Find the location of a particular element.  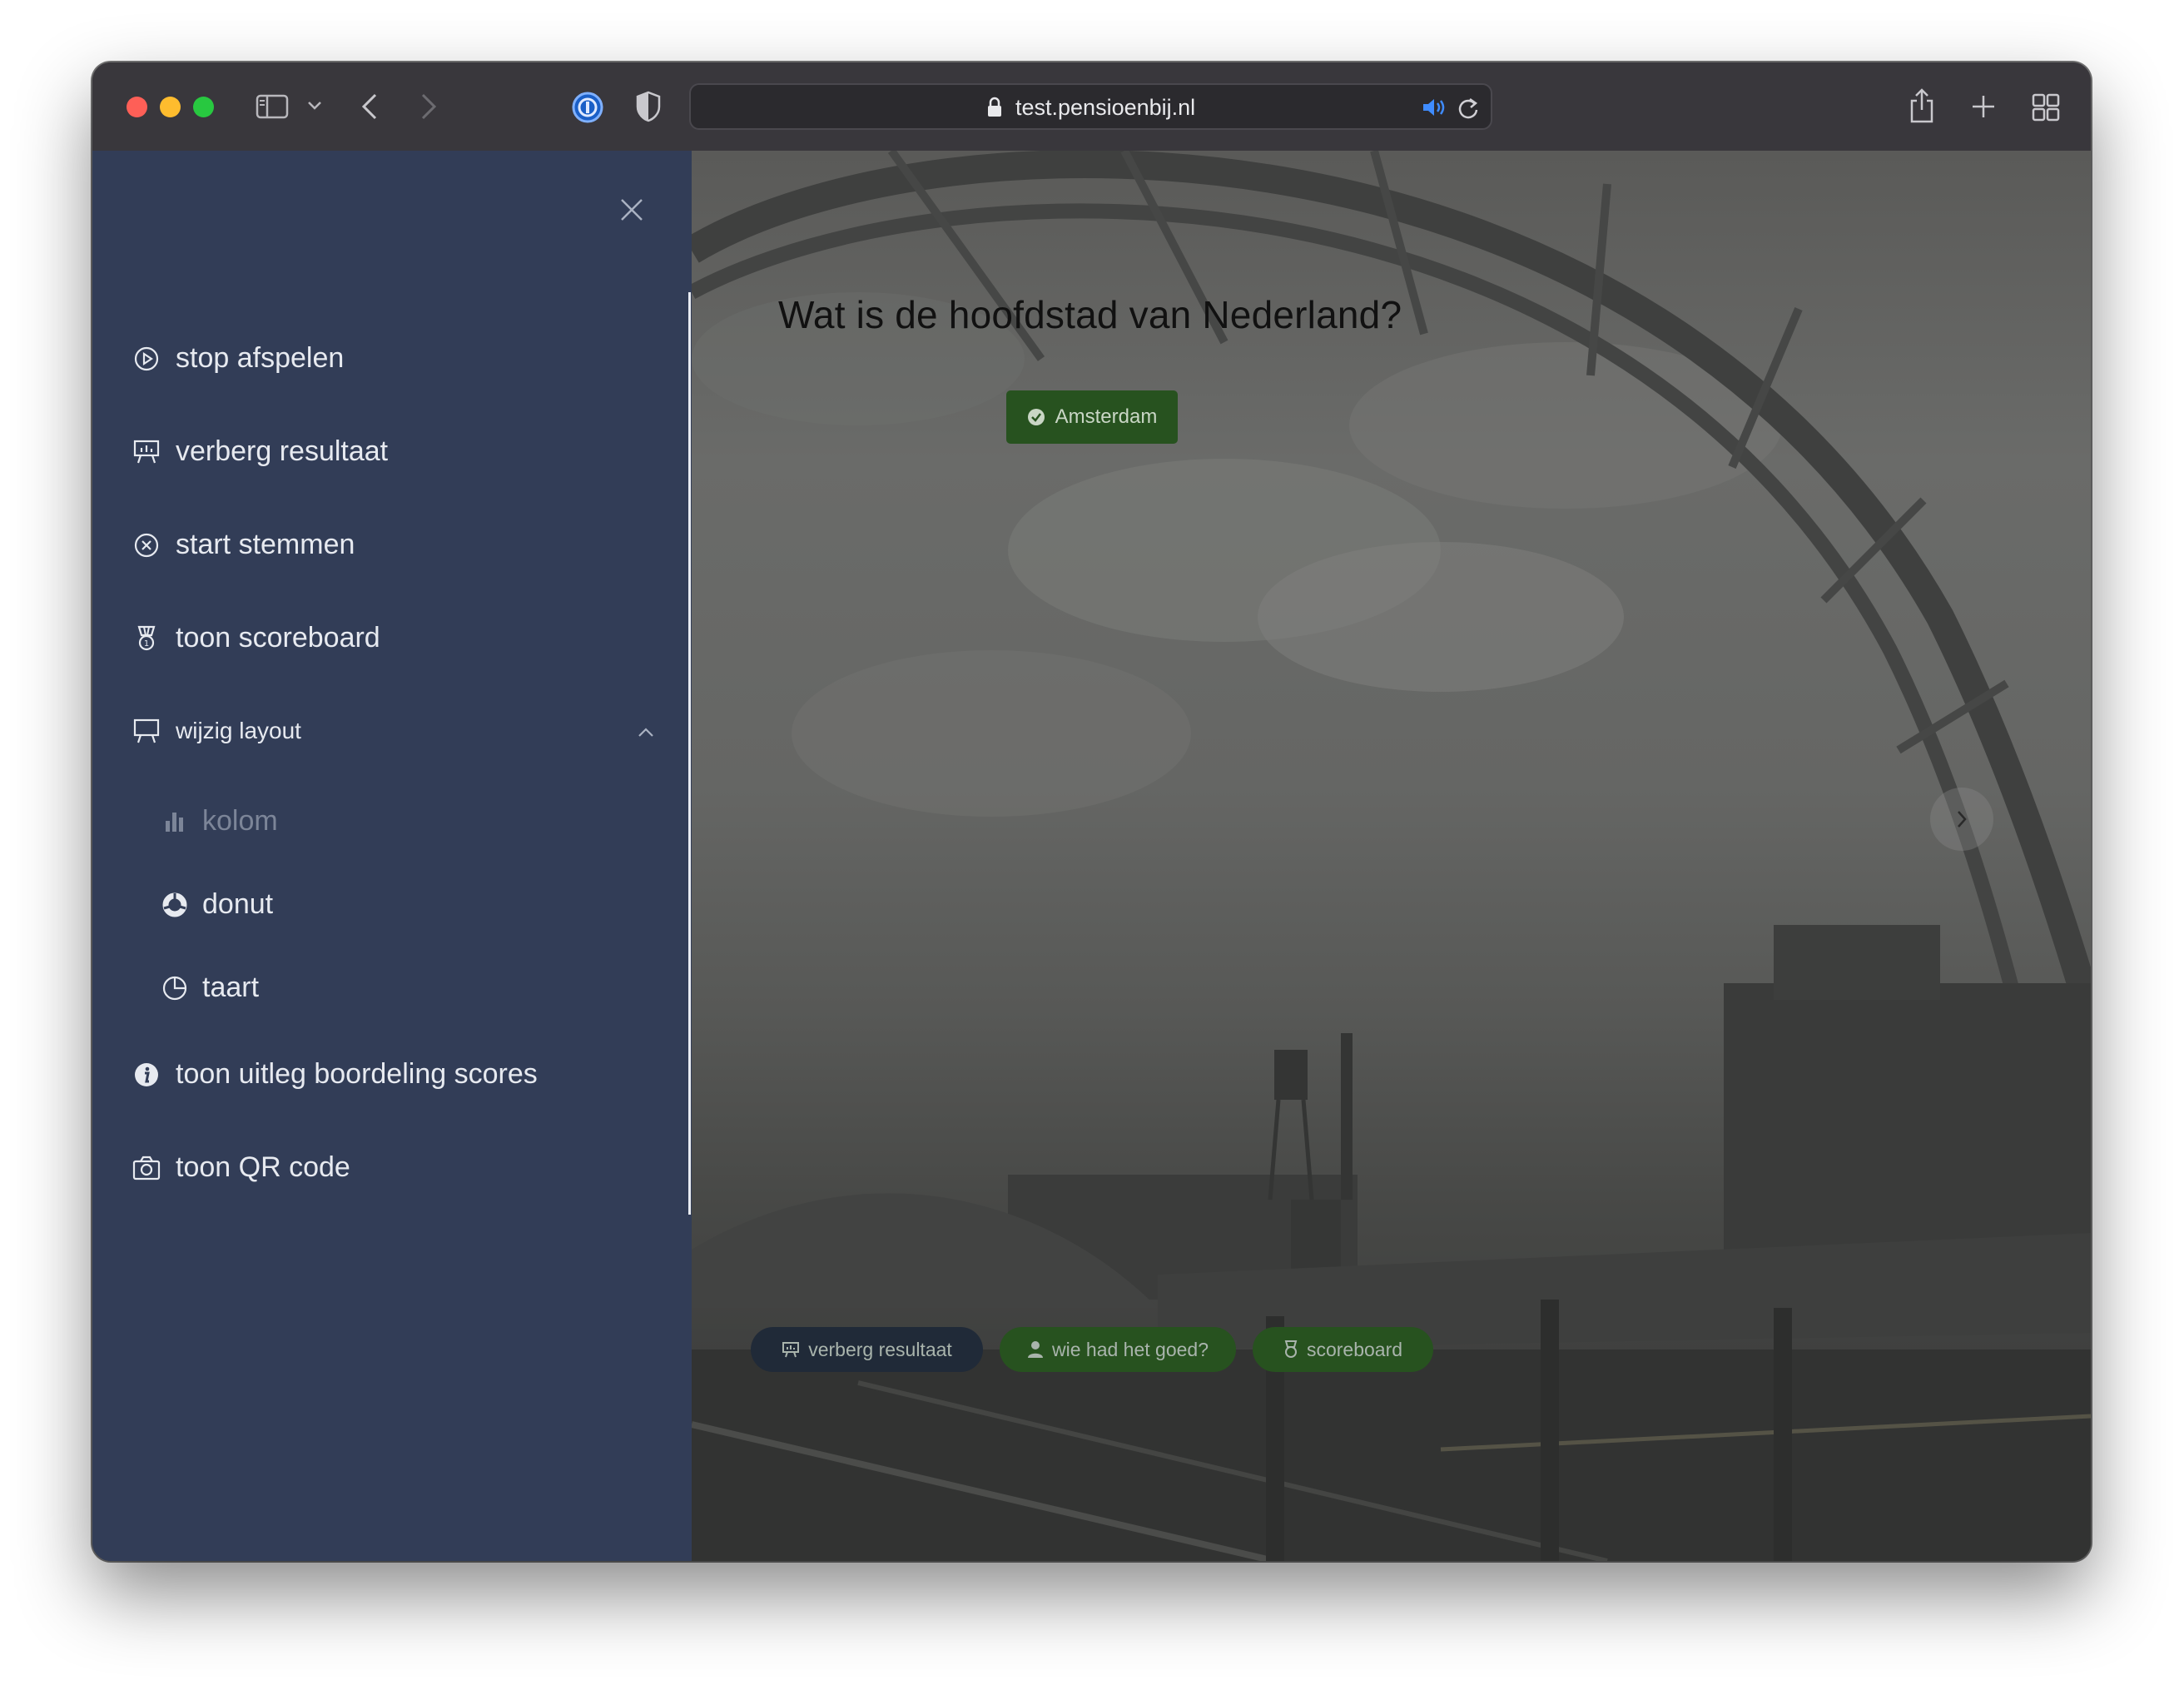

sidebar-item-show-qr-code: toon QR code is located at coordinates (241, 1168).